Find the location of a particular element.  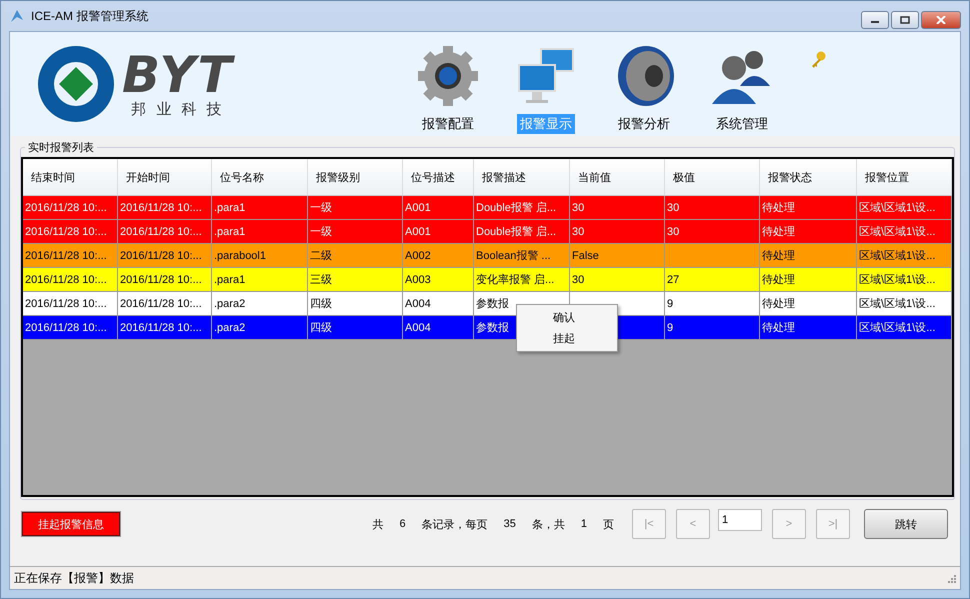

suspend-alarm-button: 挂起报警信息 is located at coordinates (71, 524).